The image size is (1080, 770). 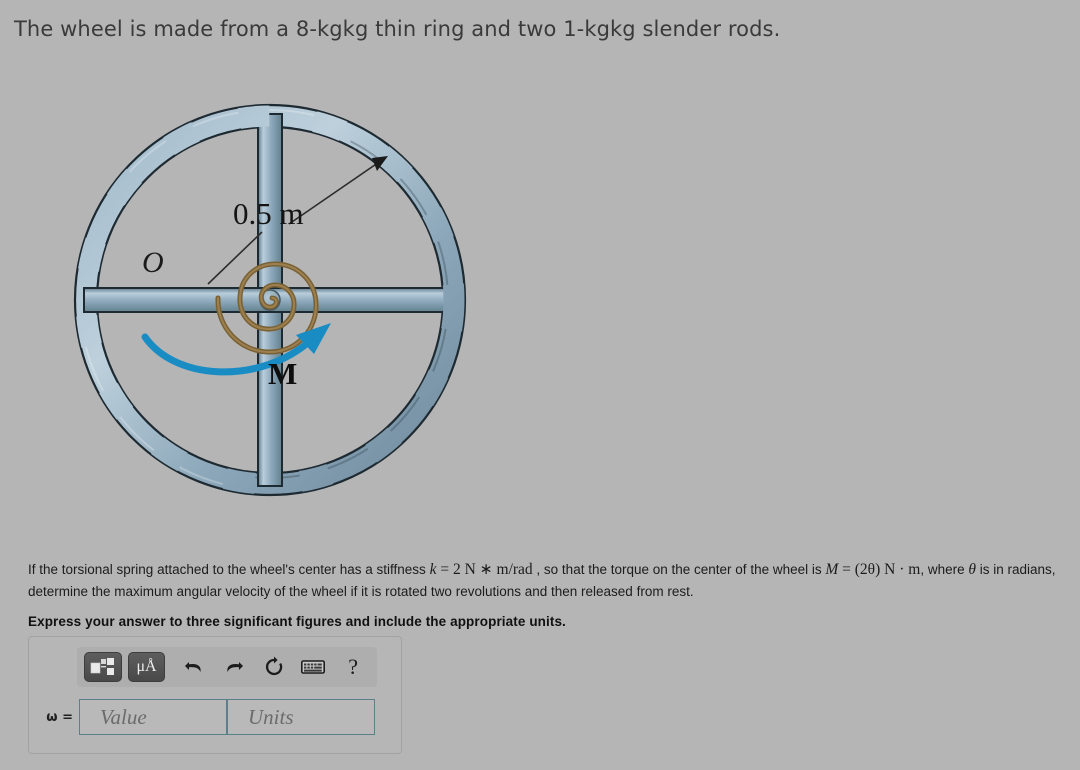 I want to click on q-moment-symbol: M, so click(x=832, y=569).